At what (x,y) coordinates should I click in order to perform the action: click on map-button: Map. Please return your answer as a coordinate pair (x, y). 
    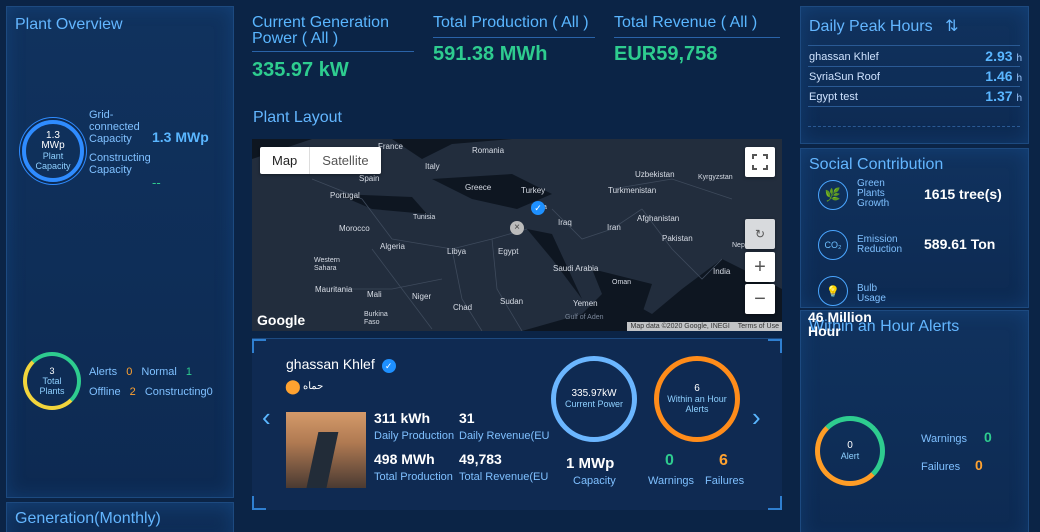
    Looking at the image, I should click on (284, 160).